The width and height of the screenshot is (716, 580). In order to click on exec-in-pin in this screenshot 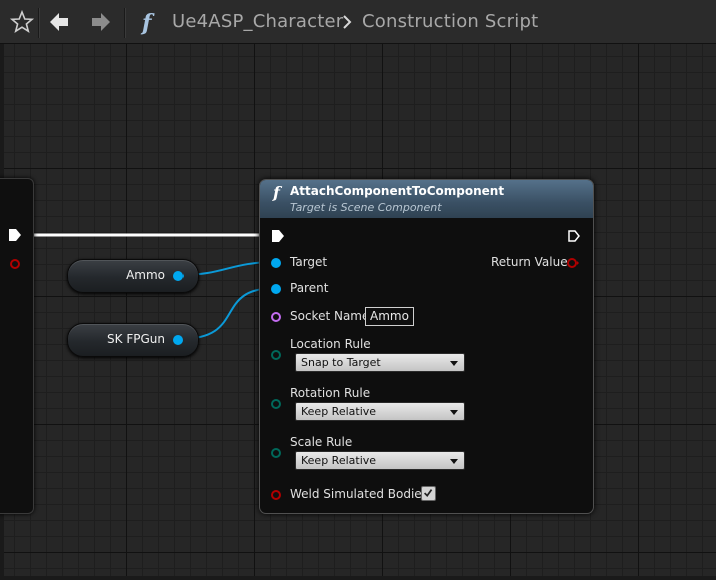, I will do `click(278, 236)`.